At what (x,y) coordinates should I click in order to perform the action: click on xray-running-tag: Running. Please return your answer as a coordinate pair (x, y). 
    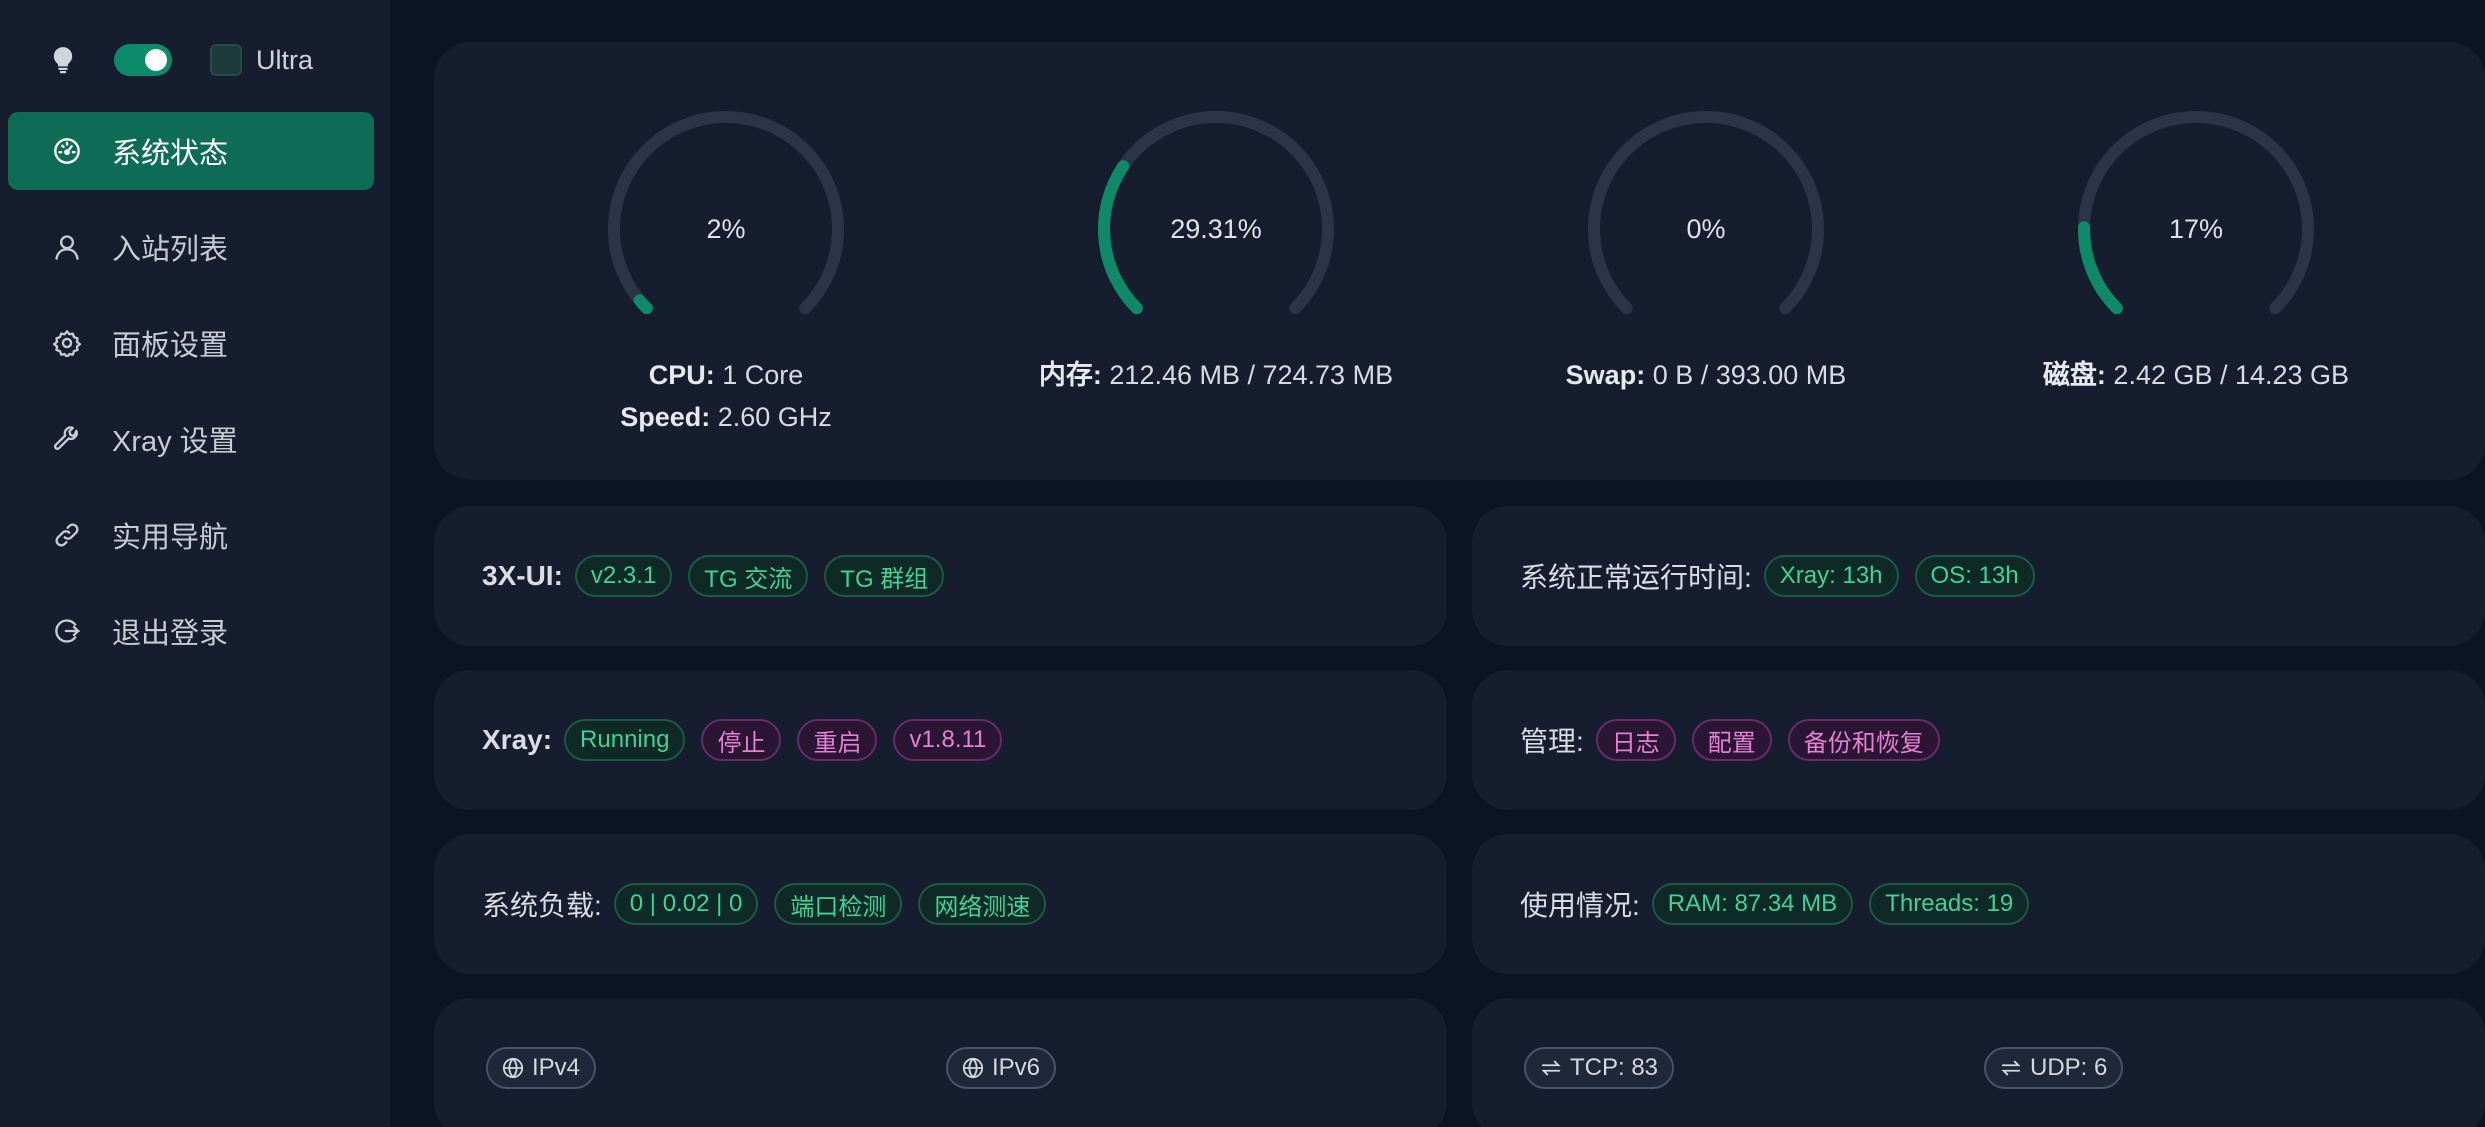
    Looking at the image, I should click on (625, 740).